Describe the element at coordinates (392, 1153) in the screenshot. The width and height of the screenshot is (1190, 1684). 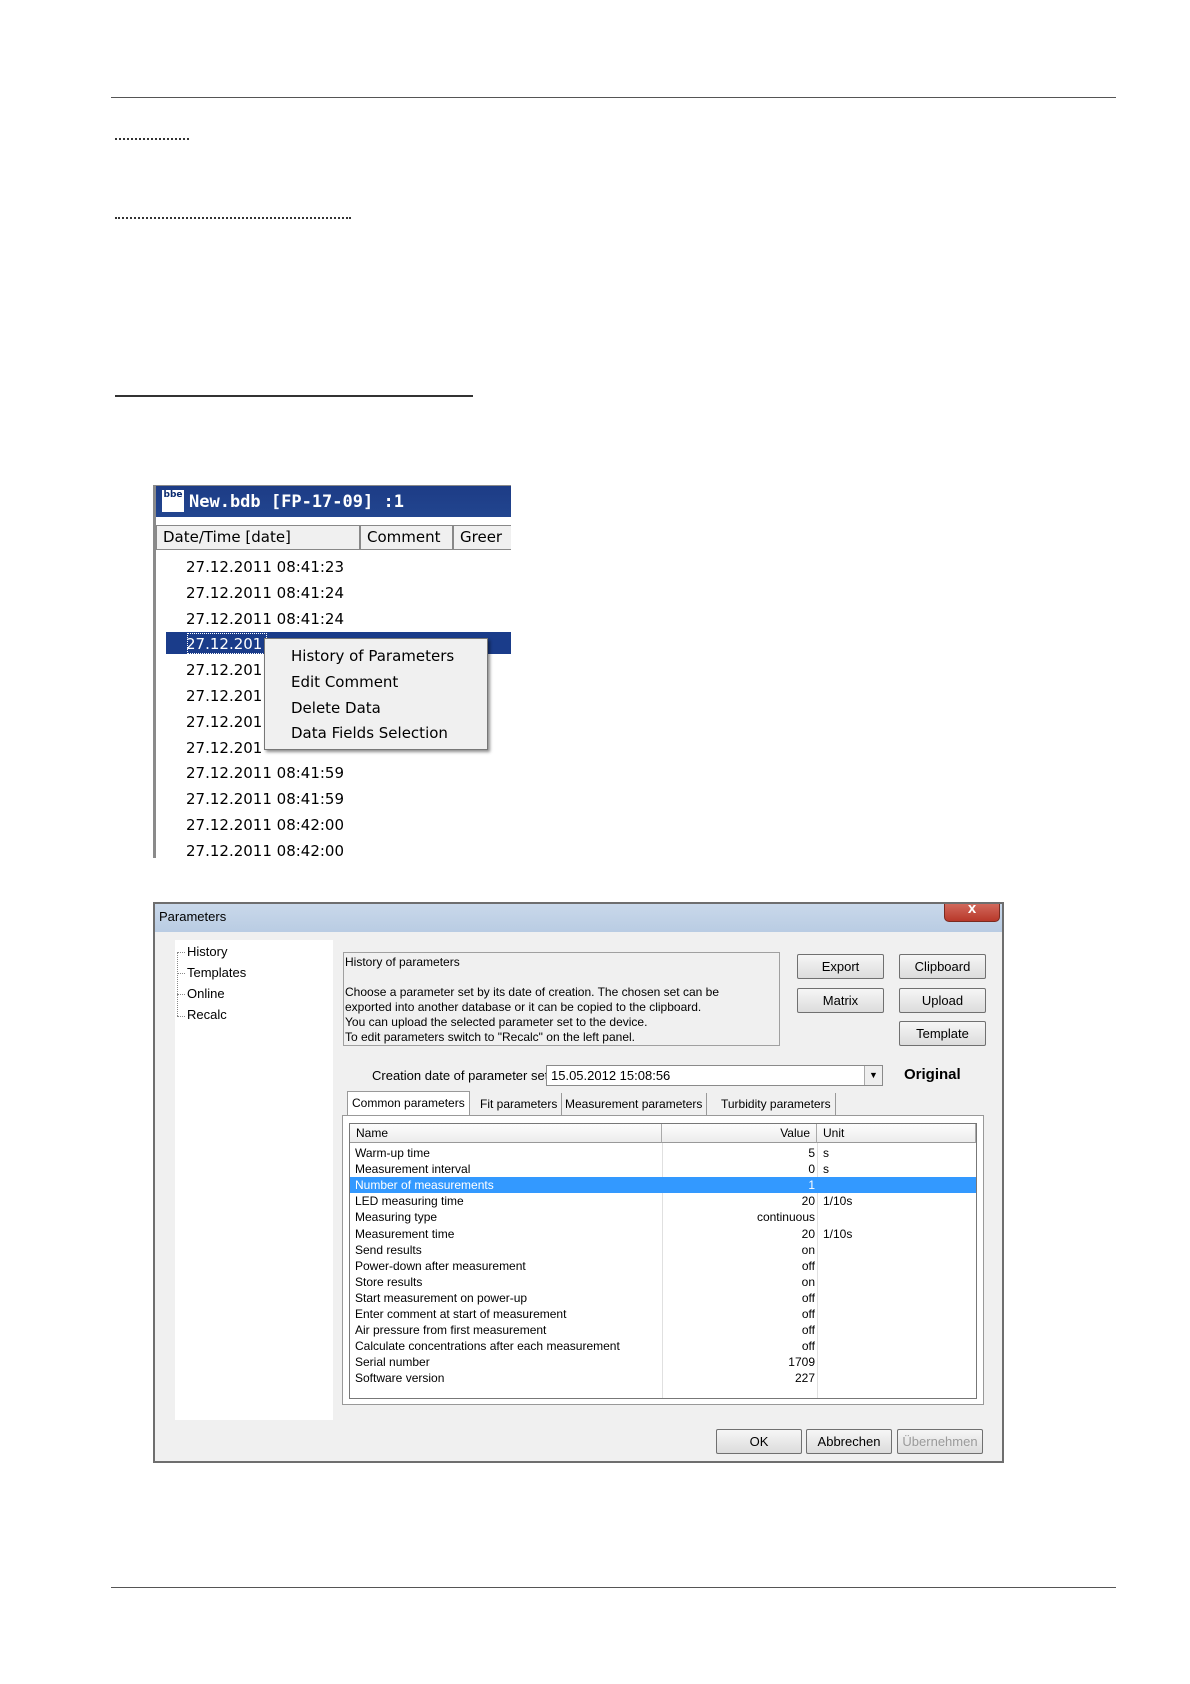
I see `cell-name: Warm-up time` at that location.